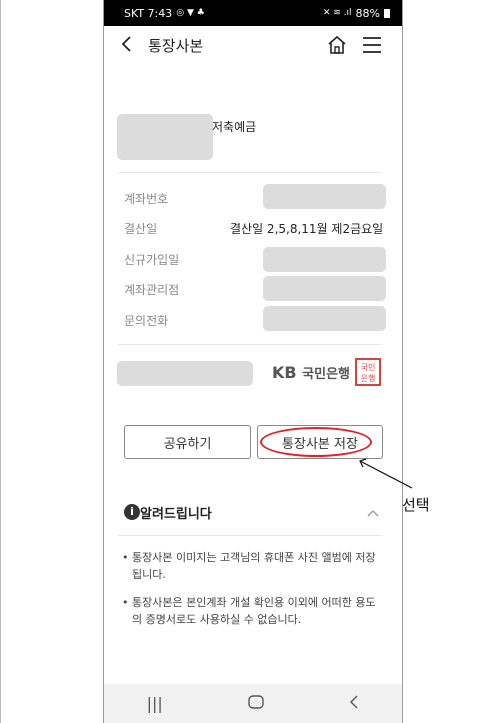 The height and width of the screenshot is (723, 504). What do you see at coordinates (373, 512) in the screenshot?
I see `chevron-up-icon` at bounding box center [373, 512].